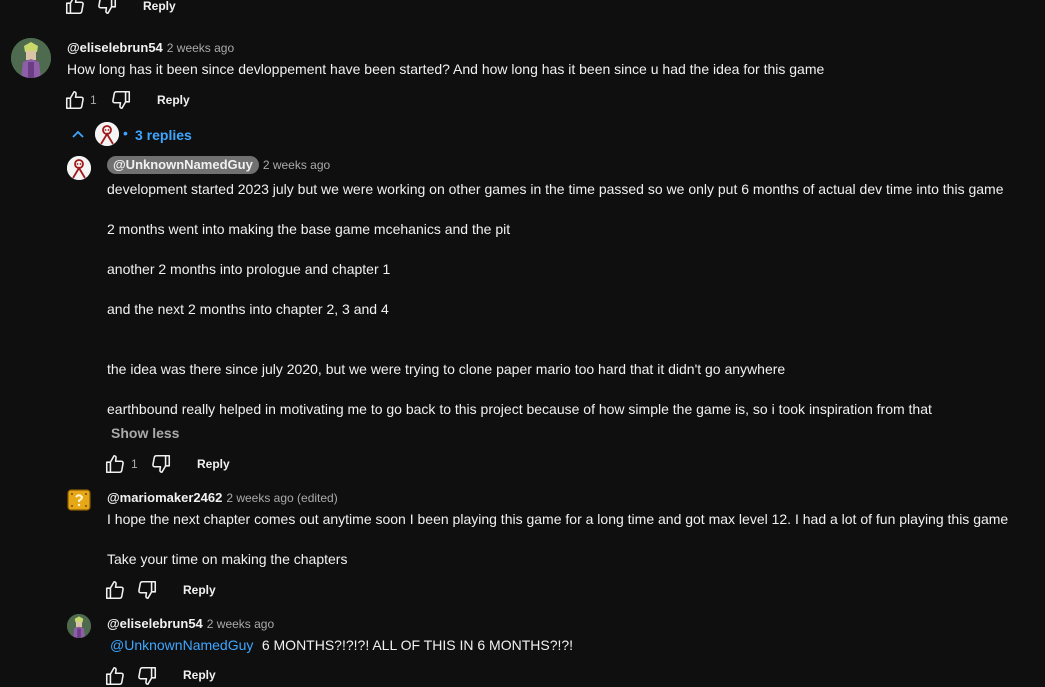 The image size is (1045, 687). Describe the element at coordinates (181, 645) in the screenshot. I see `mention-link: @UnknownNamedGuy` at that location.